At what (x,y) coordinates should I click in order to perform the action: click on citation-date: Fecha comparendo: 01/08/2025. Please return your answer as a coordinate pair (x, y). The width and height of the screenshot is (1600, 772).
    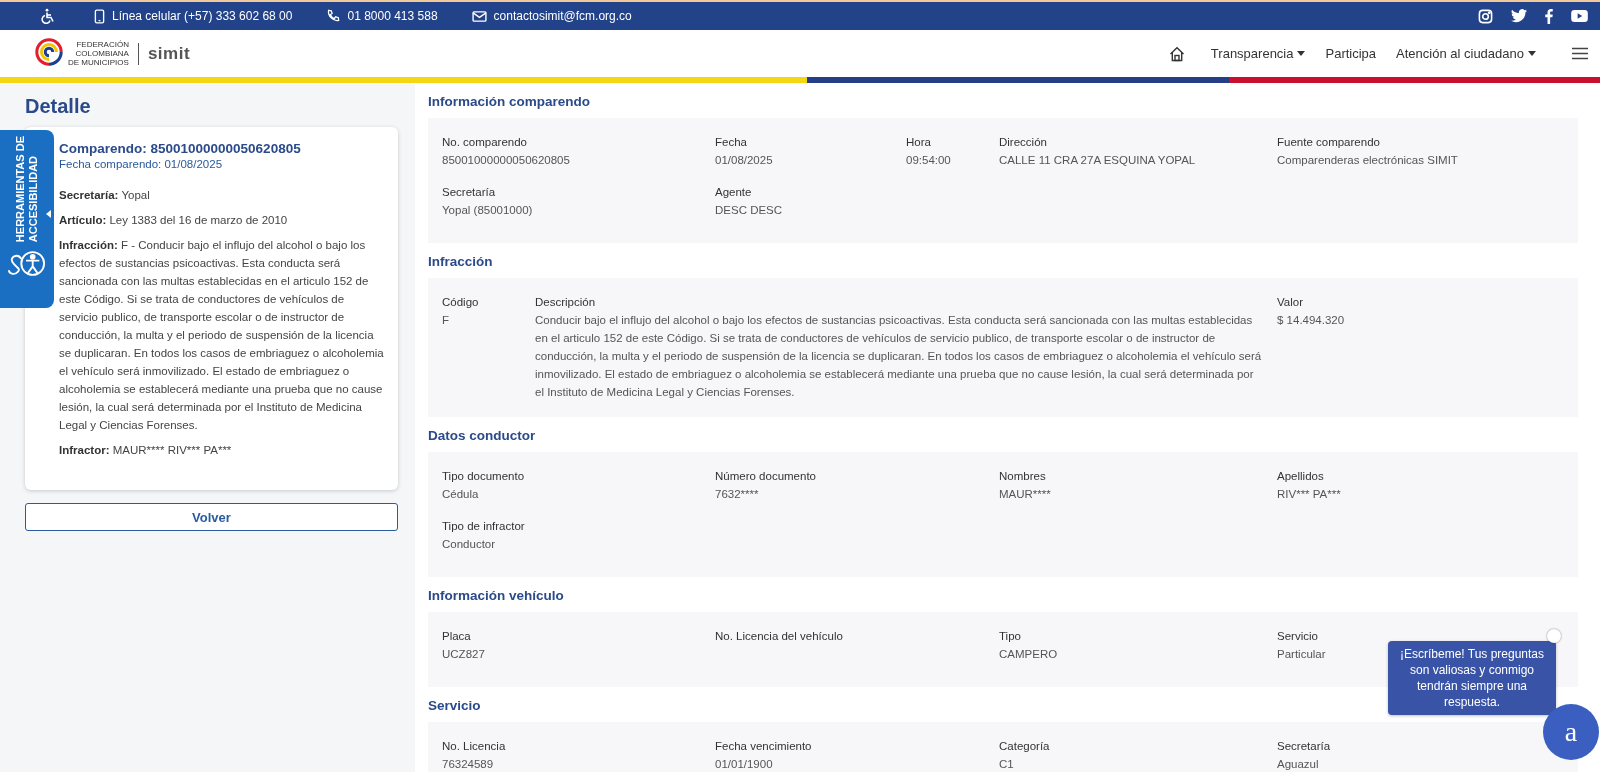
    Looking at the image, I should click on (141, 164).